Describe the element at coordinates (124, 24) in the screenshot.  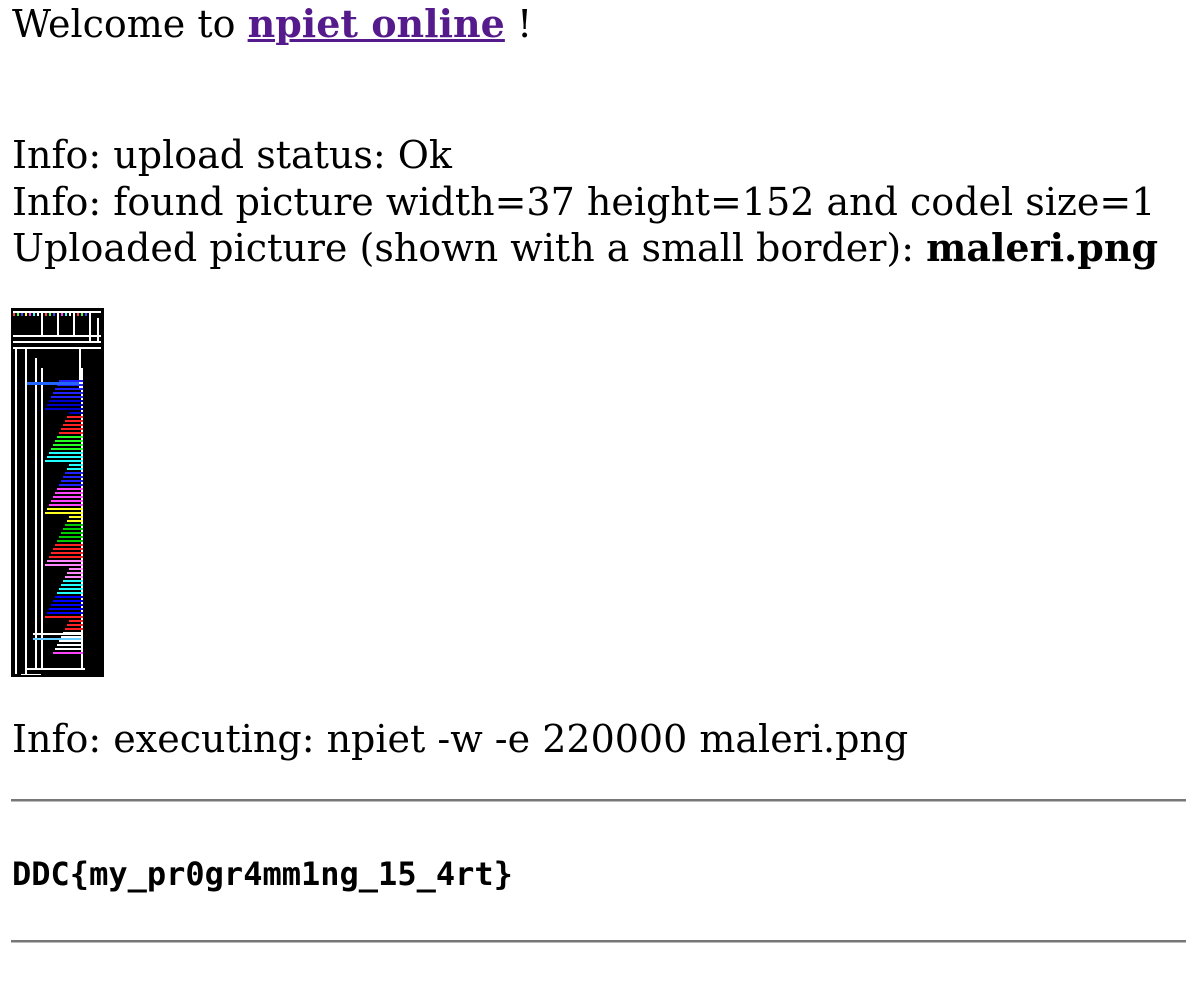
I see `welcome-prefix: Welcome to` at that location.